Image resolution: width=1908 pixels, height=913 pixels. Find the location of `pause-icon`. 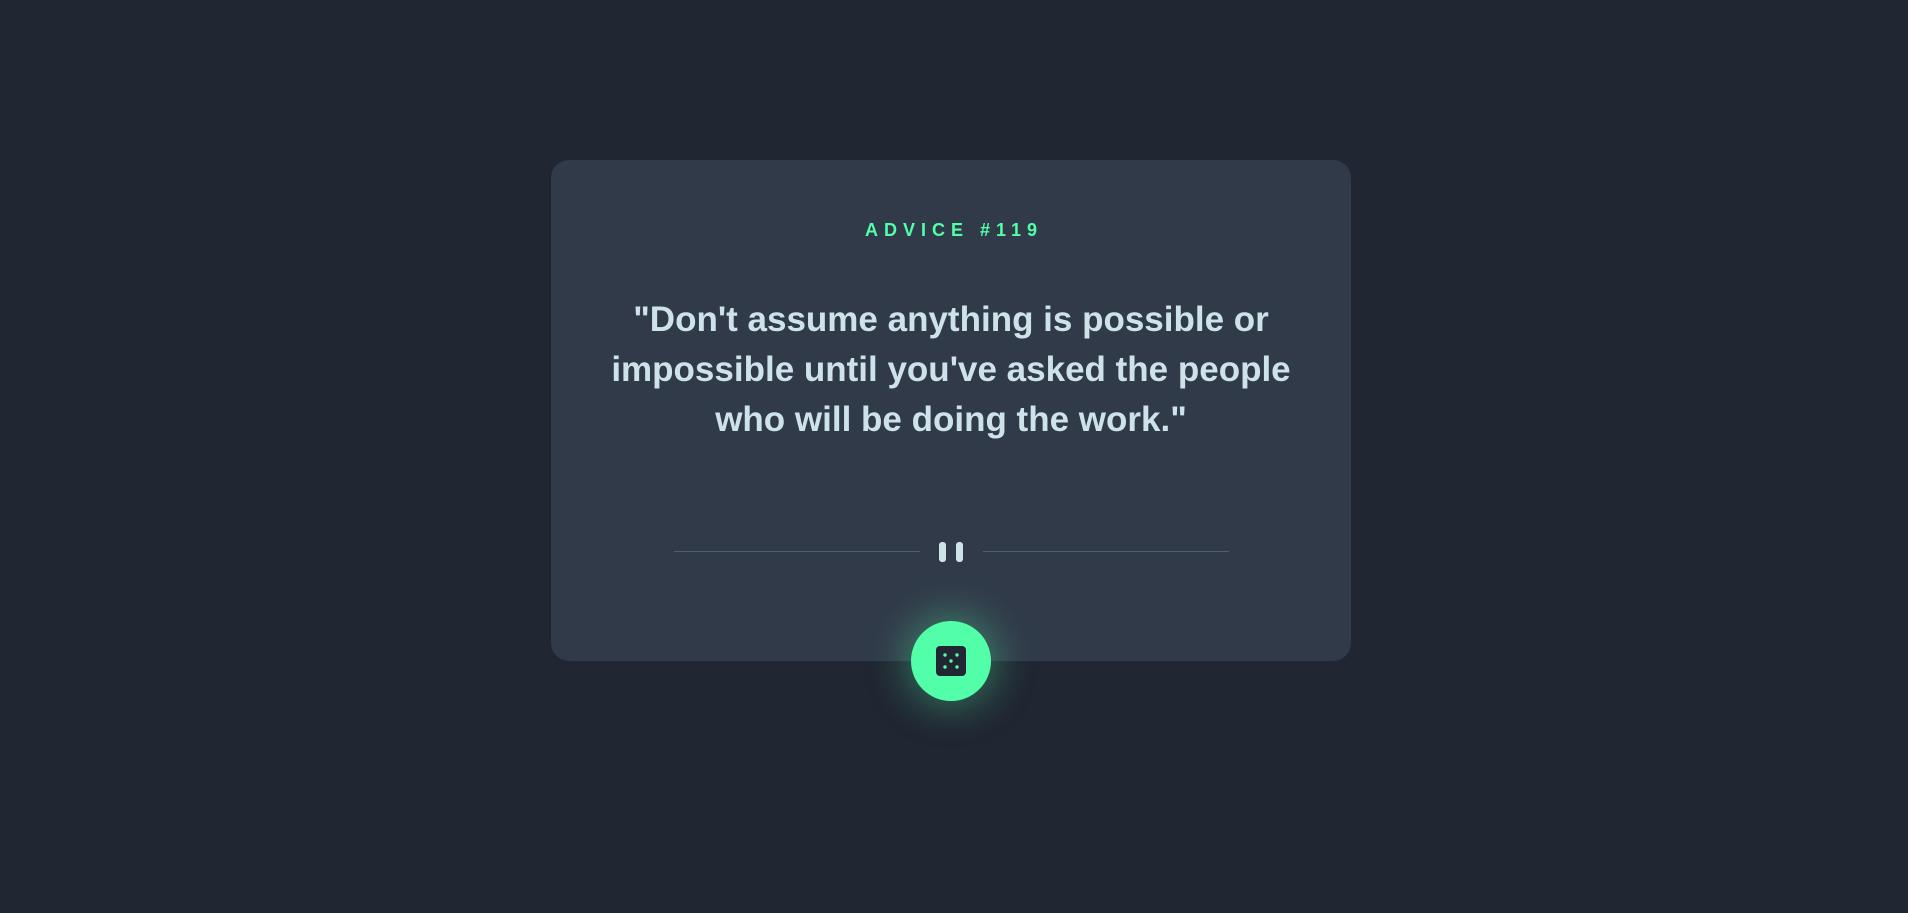

pause-icon is located at coordinates (952, 552).